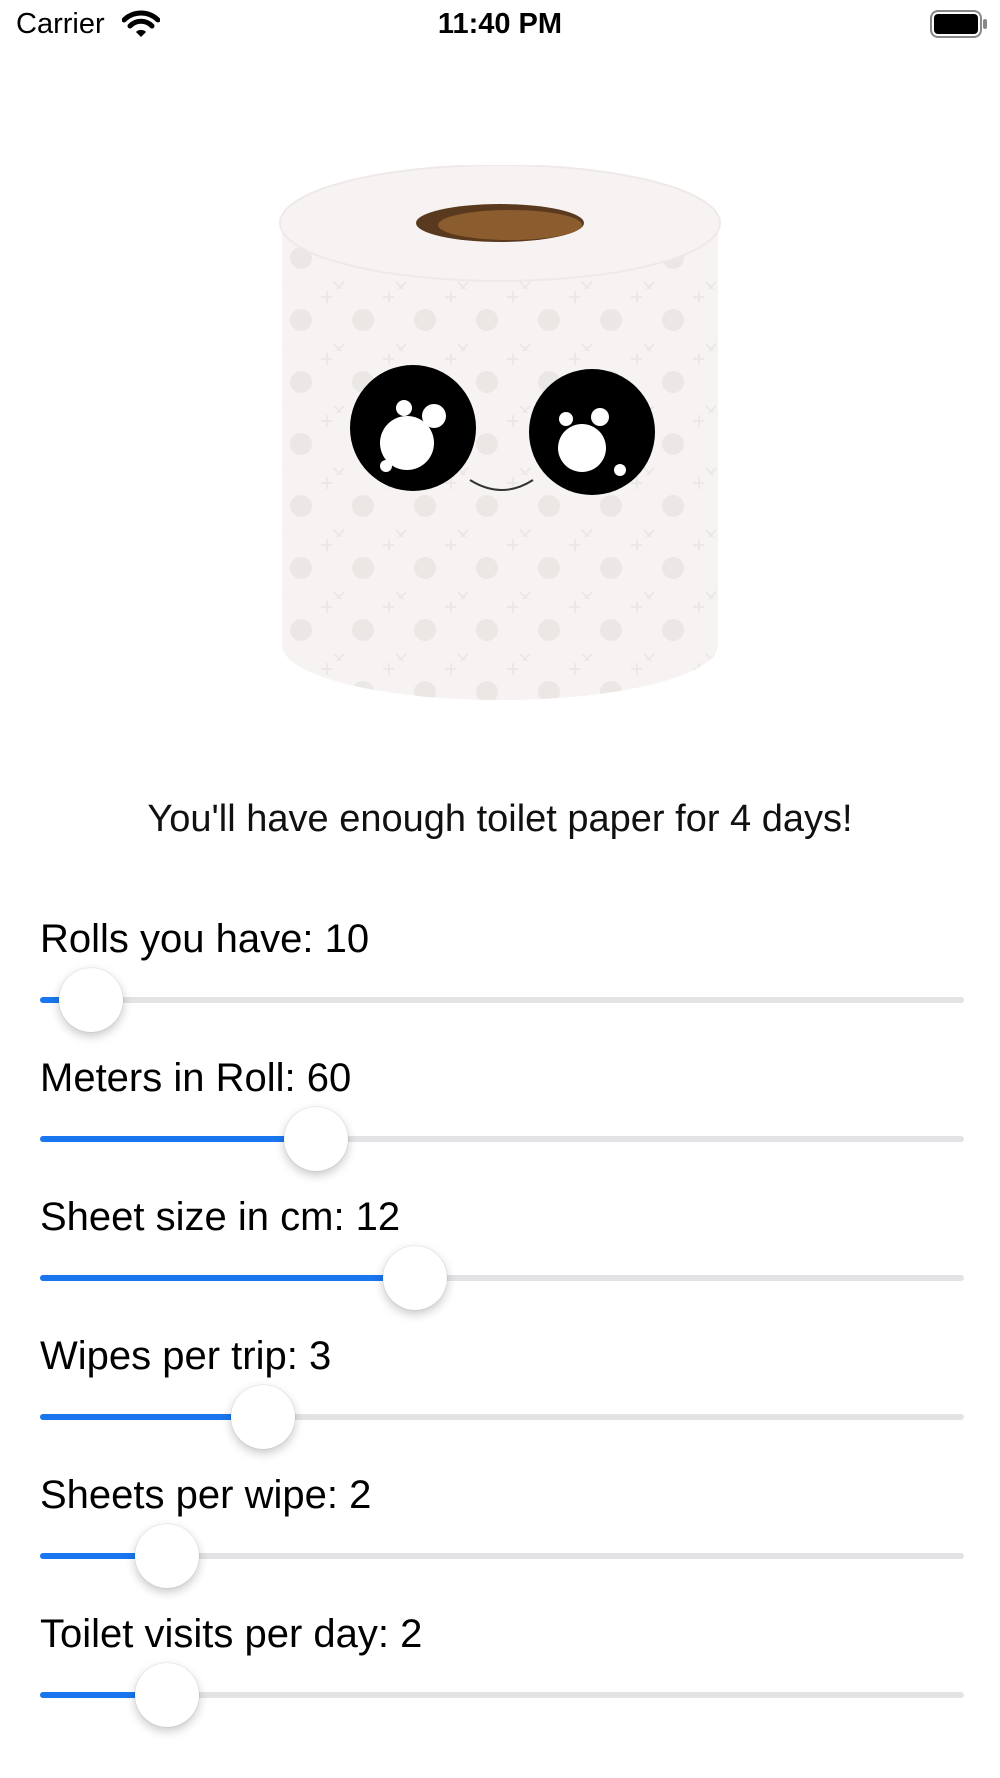 The height and width of the screenshot is (1778, 1000). Describe the element at coordinates (502, 1417) in the screenshot. I see `slider-track-wipes` at that location.